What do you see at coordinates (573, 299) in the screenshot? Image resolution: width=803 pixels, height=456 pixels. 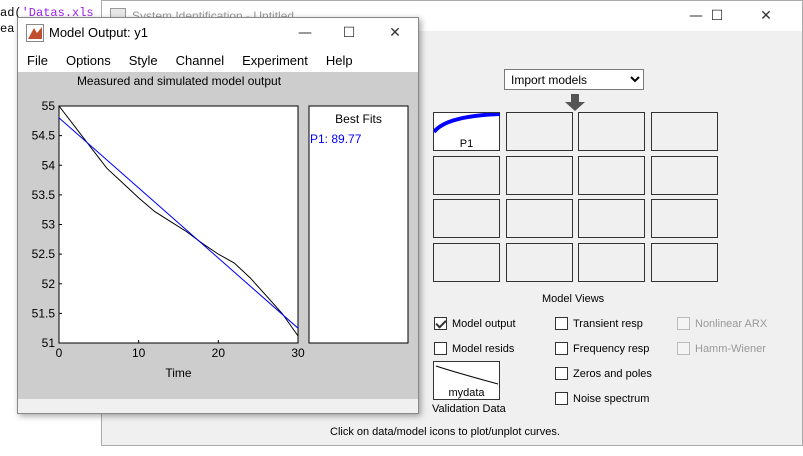 I see `model-views-heading: Model Views` at bounding box center [573, 299].